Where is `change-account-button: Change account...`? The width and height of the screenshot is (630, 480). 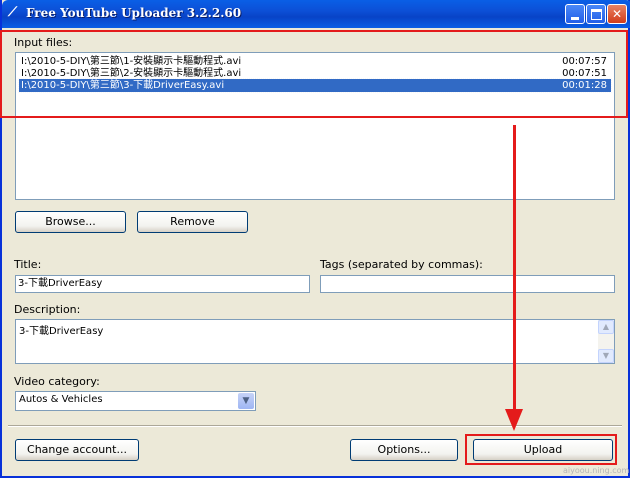
change-account-button: Change account... is located at coordinates (77, 450).